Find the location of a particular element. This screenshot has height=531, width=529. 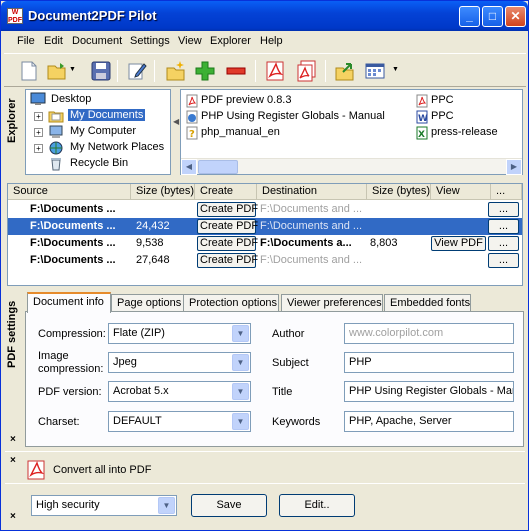

save-button: Save is located at coordinates (229, 505).